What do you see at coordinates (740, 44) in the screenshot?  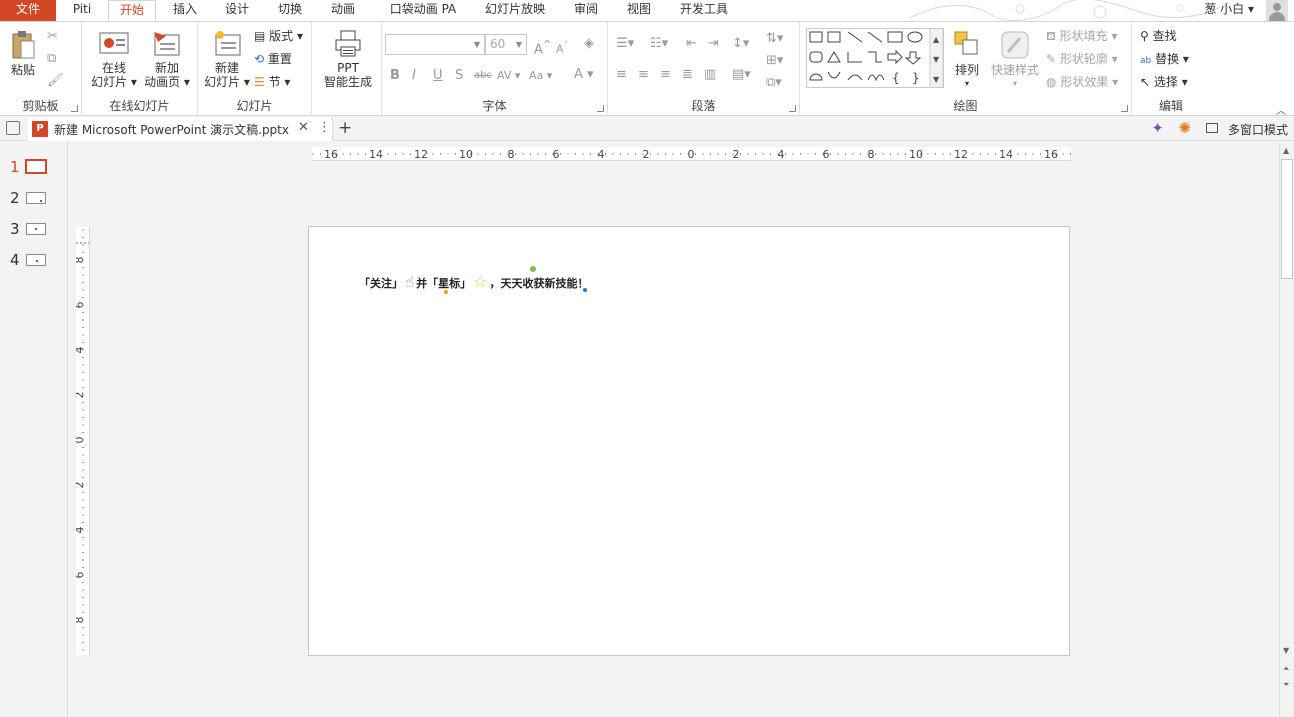 I see `line-spacing-icon: ↕▾` at bounding box center [740, 44].